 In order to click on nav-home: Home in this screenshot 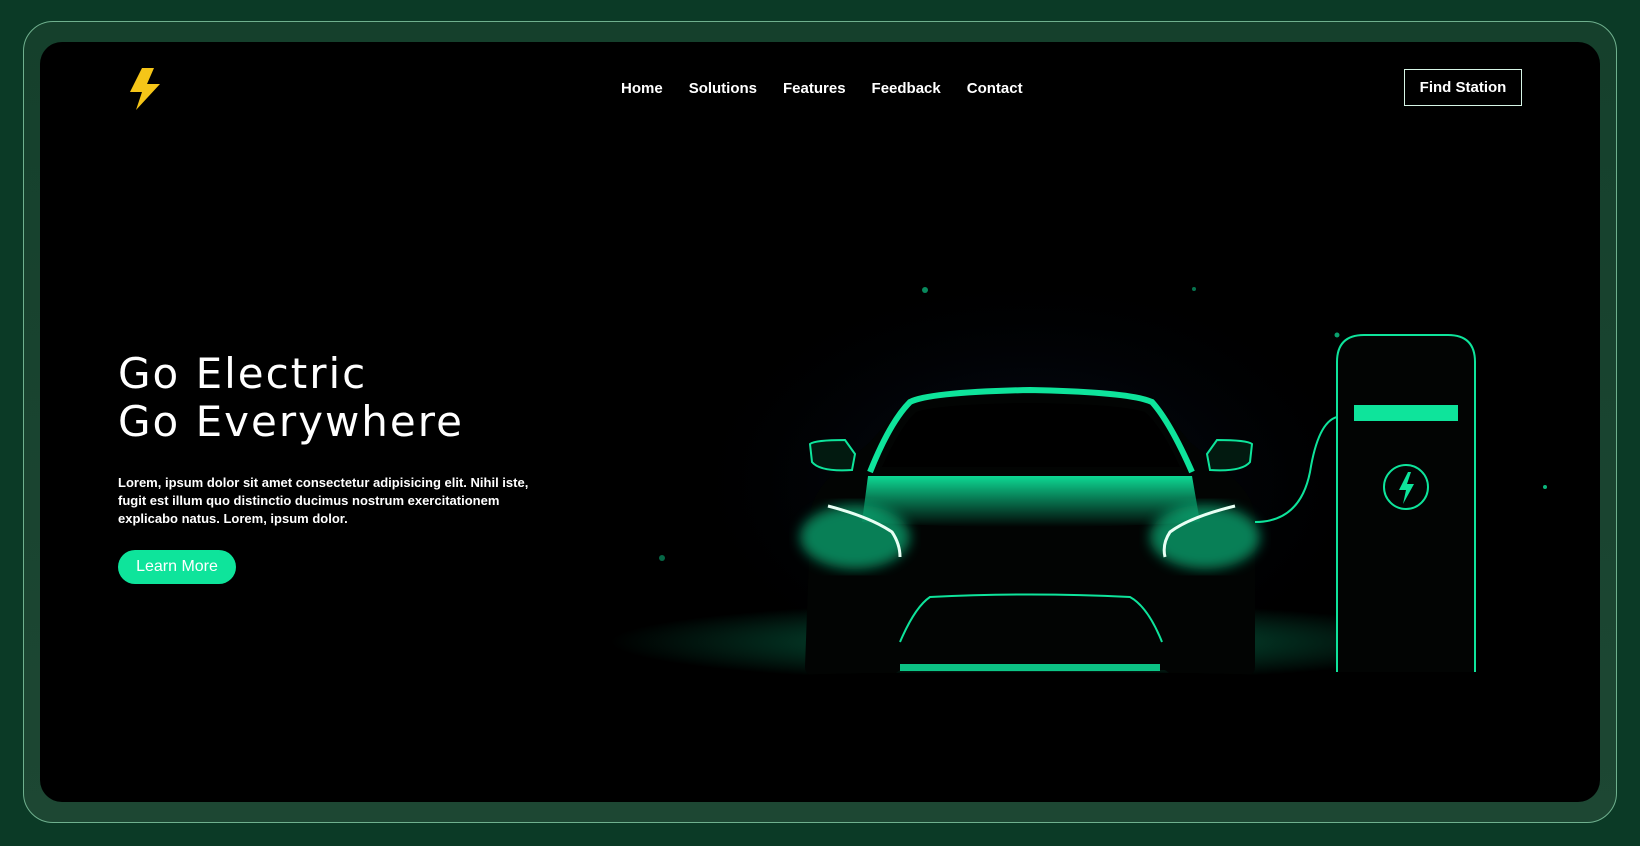, I will do `click(642, 88)`.